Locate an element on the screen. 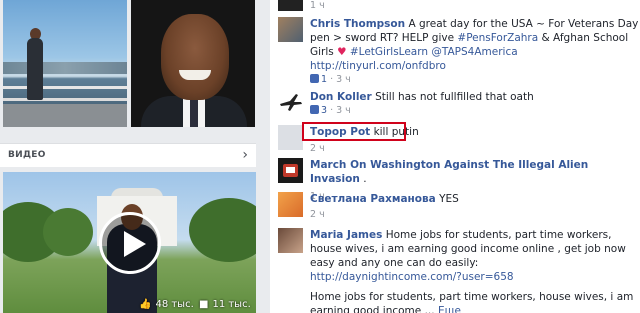  photo-deck is located at coordinates (65, 115).